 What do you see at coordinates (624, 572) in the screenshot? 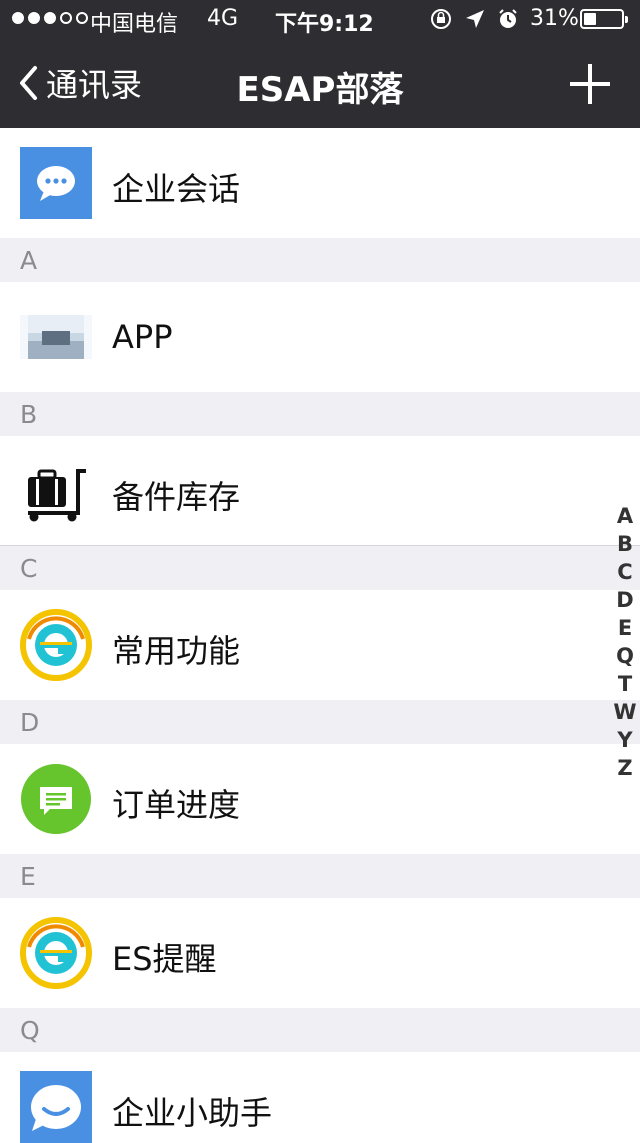
I see `index-letter-c: C` at bounding box center [624, 572].